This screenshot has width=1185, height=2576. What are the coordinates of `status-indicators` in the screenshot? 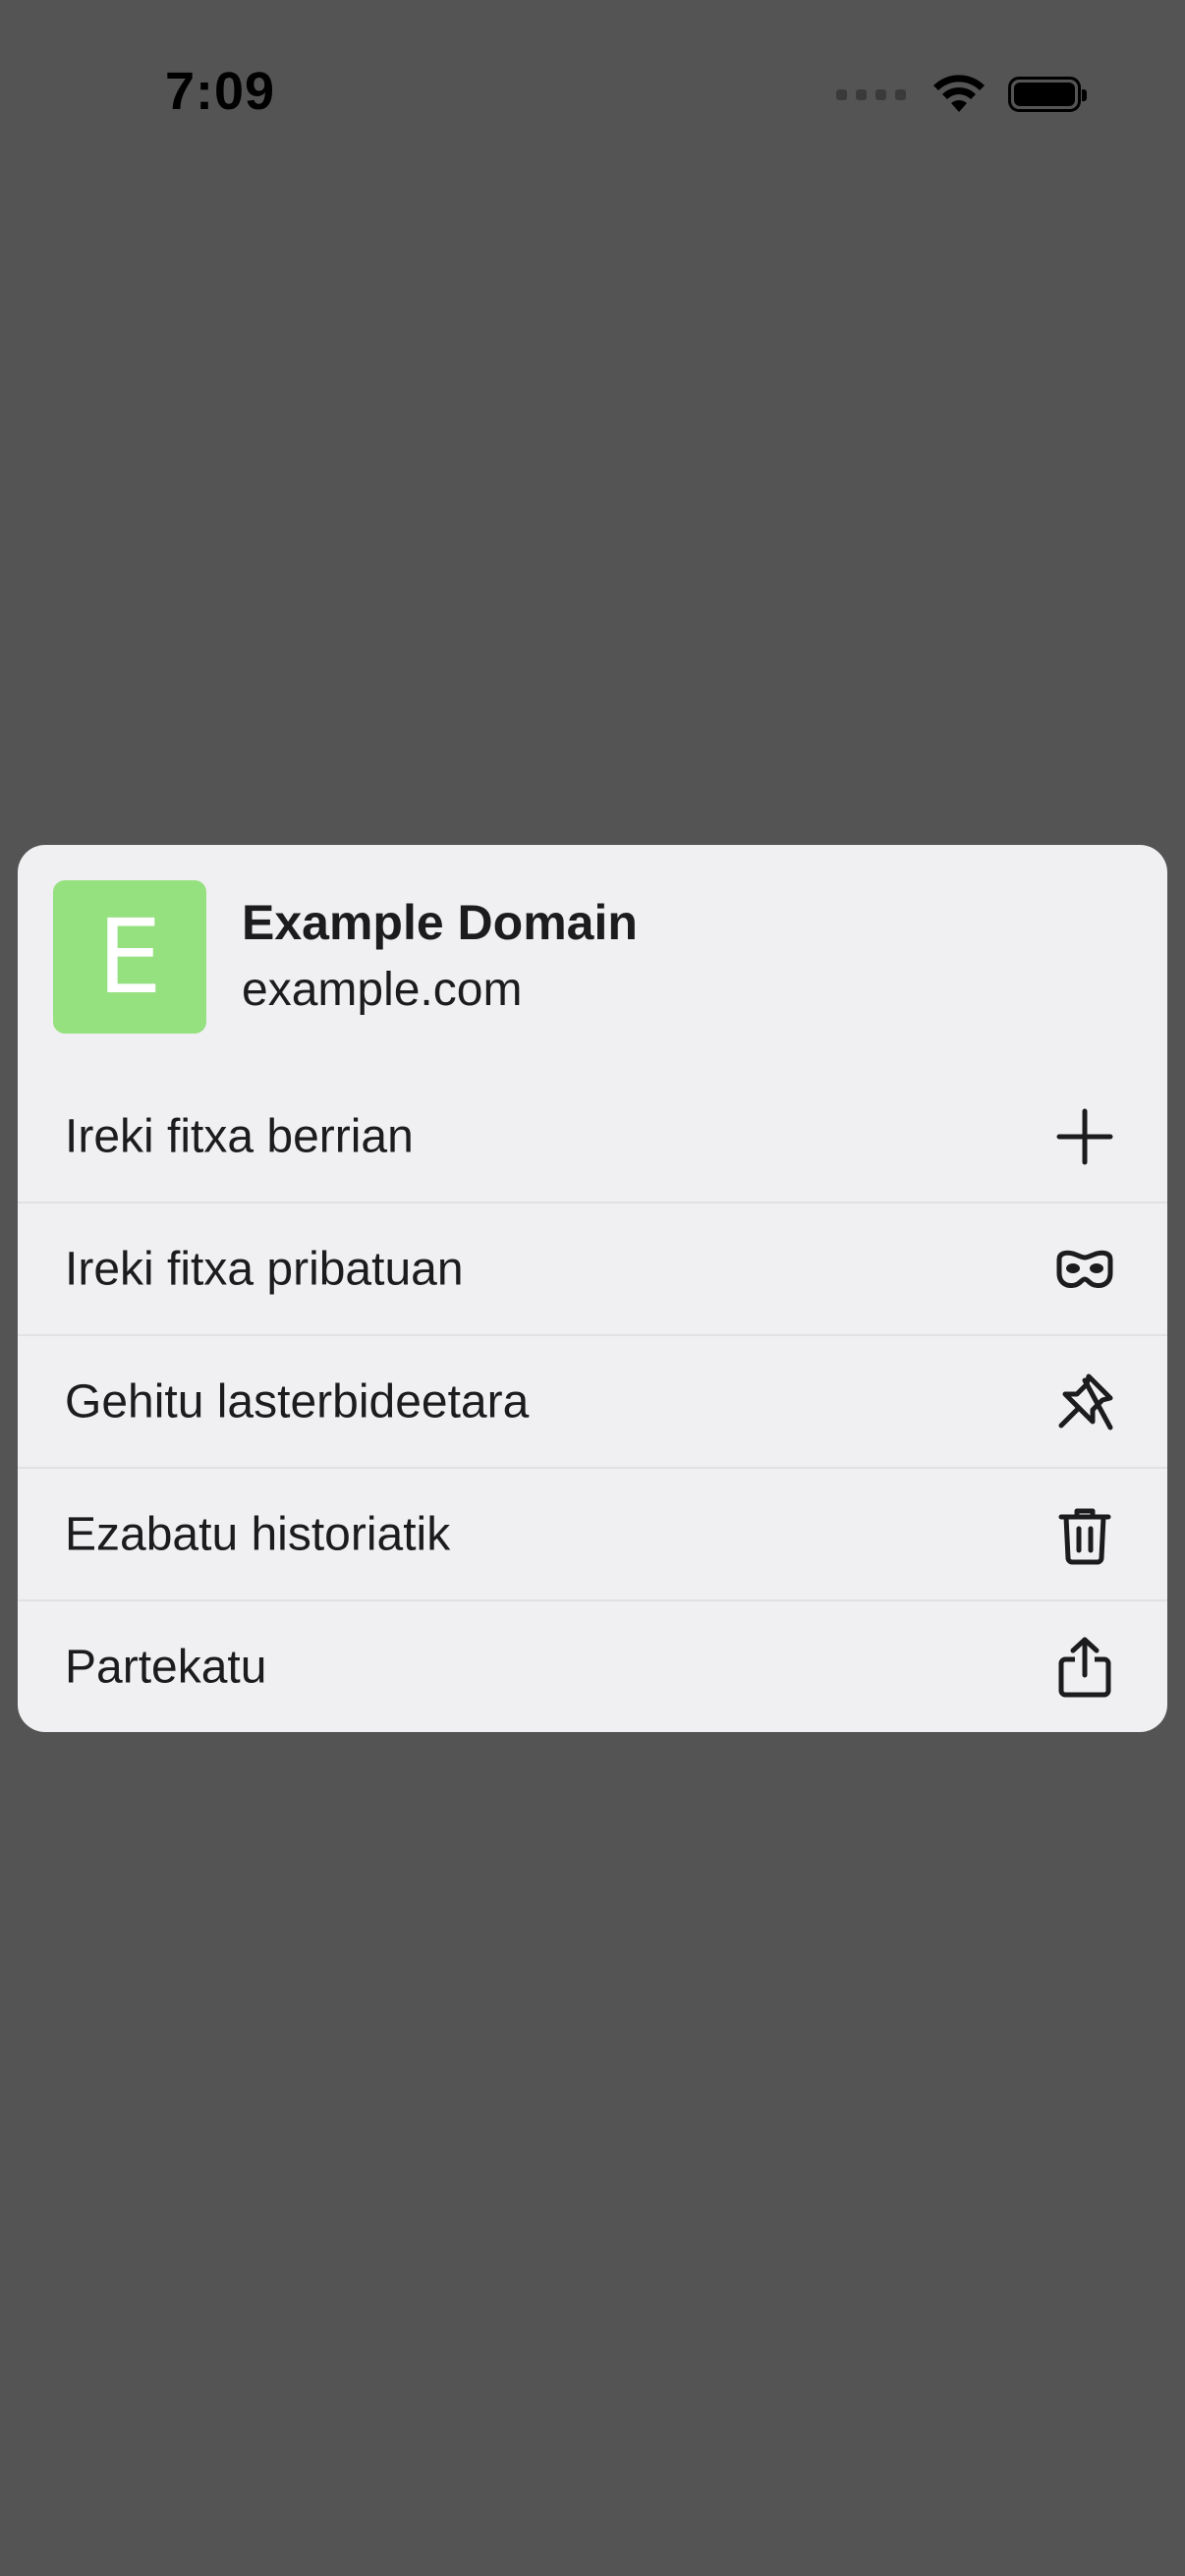 It's located at (962, 94).